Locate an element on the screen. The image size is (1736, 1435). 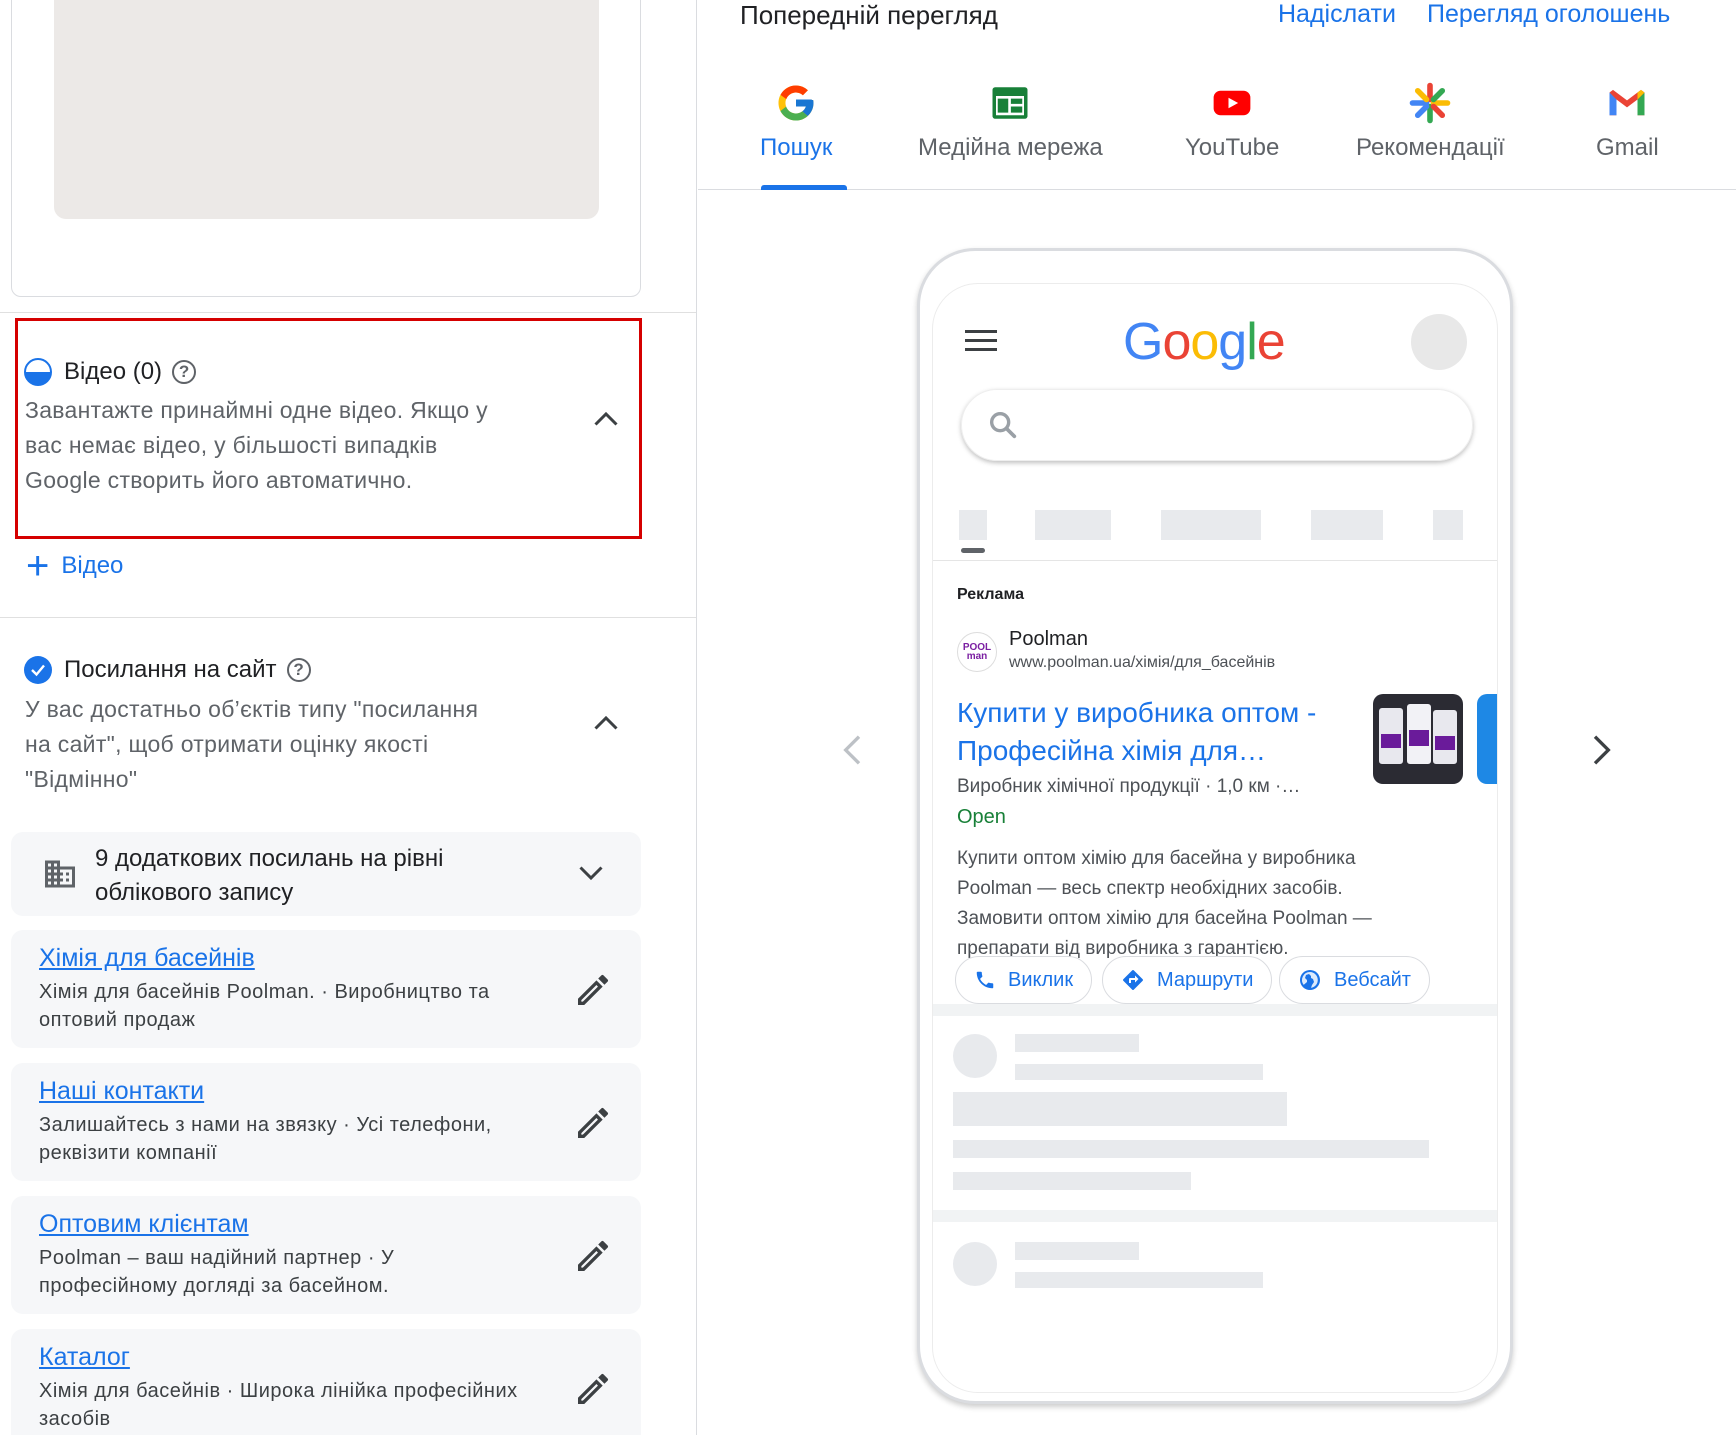
chevron-down-icon is located at coordinates (591, 872).